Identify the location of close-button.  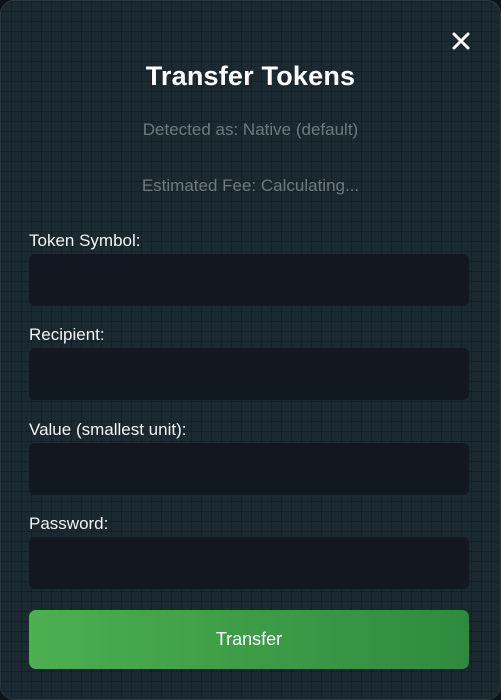
(461, 41).